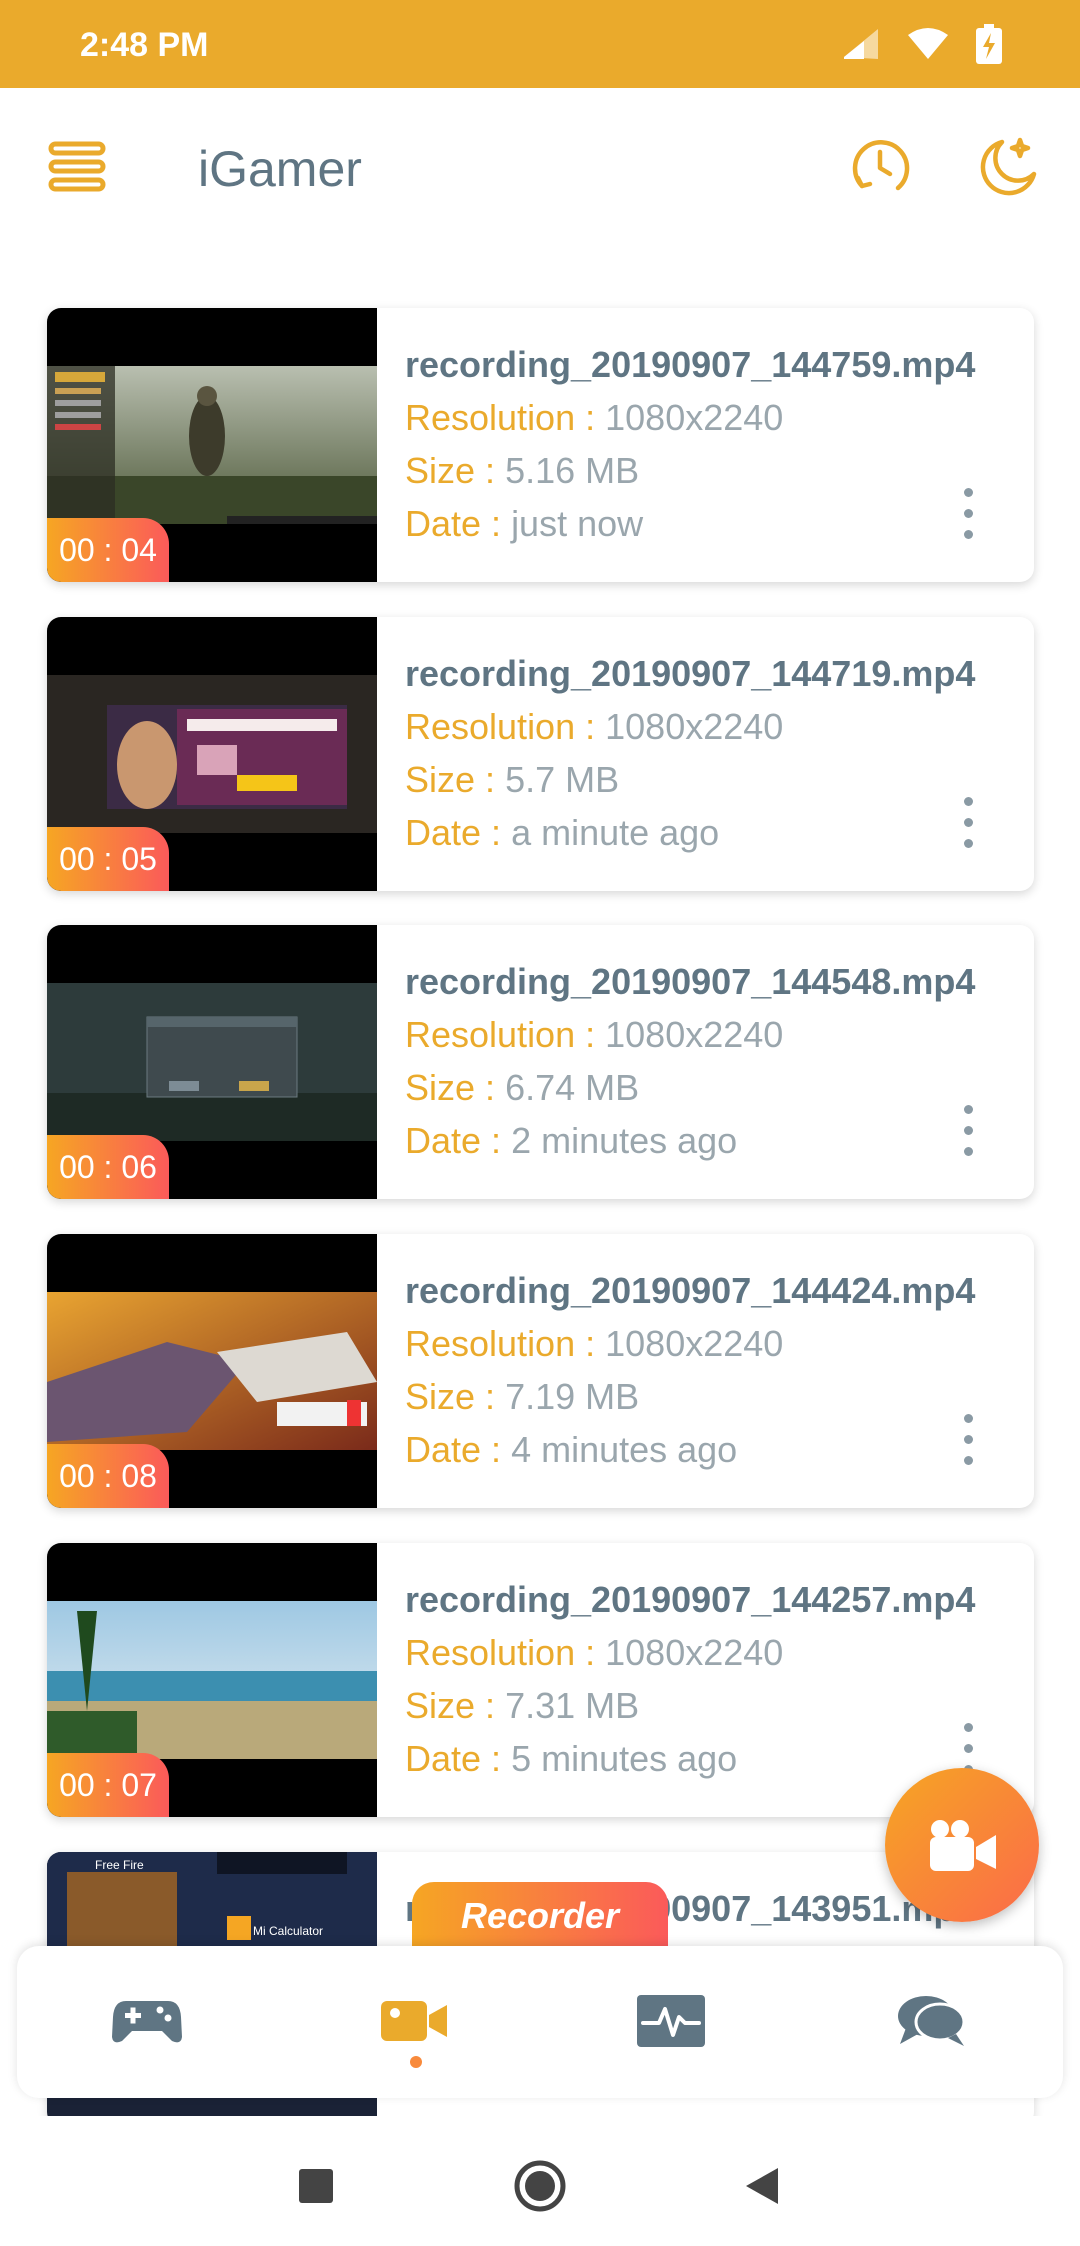 This screenshot has height=2246, width=1080. I want to click on video-thumbnail: 00 : 08, so click(212, 1371).